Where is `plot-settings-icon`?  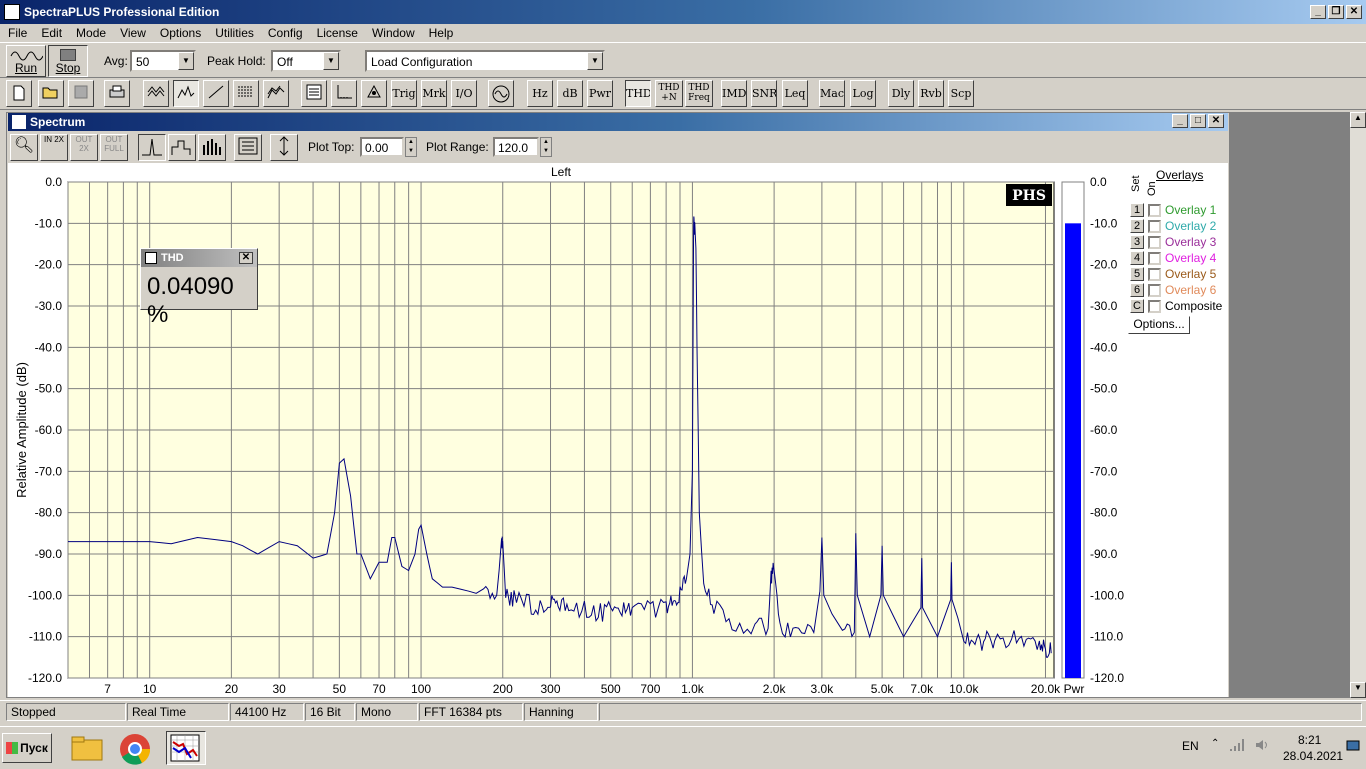 plot-settings-icon is located at coordinates (248, 147).